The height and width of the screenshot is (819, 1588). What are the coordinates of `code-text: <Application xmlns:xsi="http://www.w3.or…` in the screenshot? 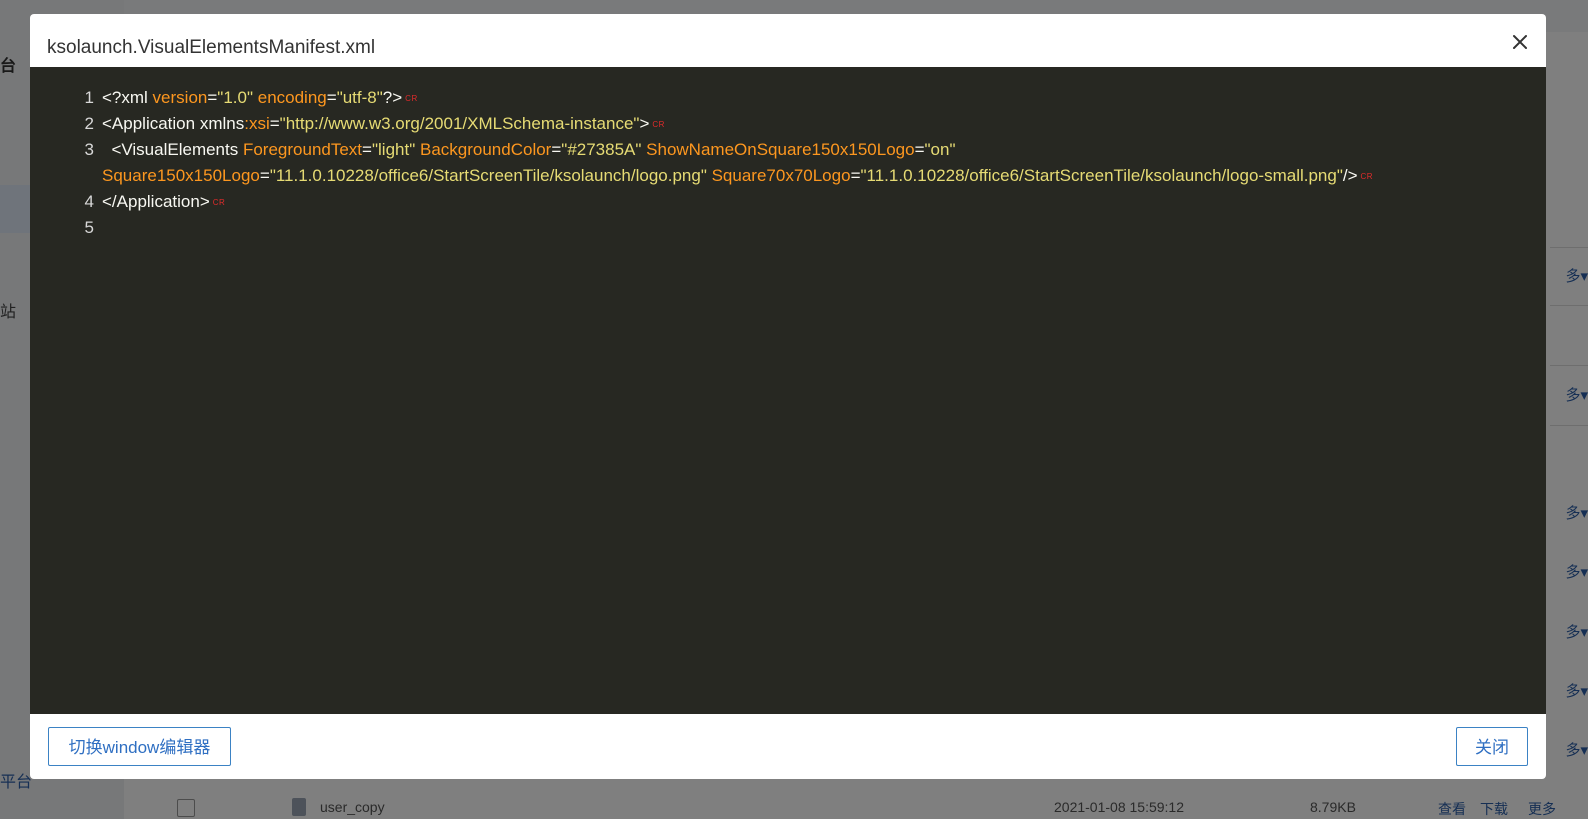 It's located at (383, 123).